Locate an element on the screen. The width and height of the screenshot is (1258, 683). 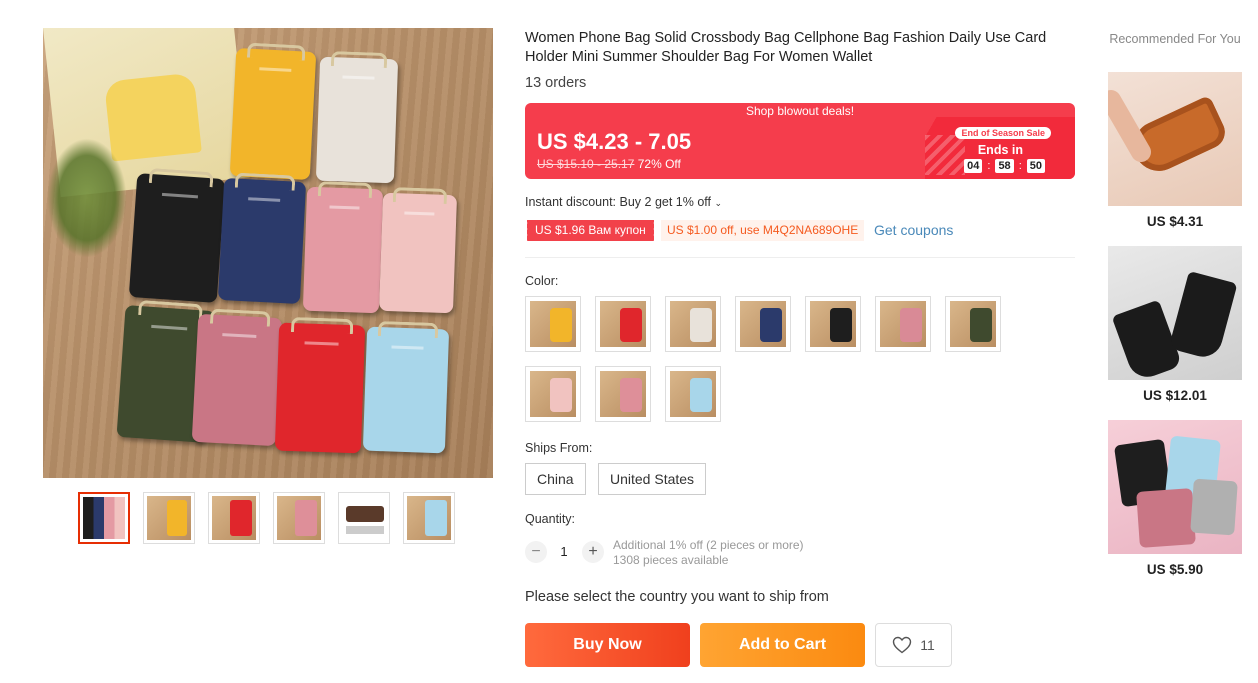
bag-light-pink is located at coordinates (418, 253).